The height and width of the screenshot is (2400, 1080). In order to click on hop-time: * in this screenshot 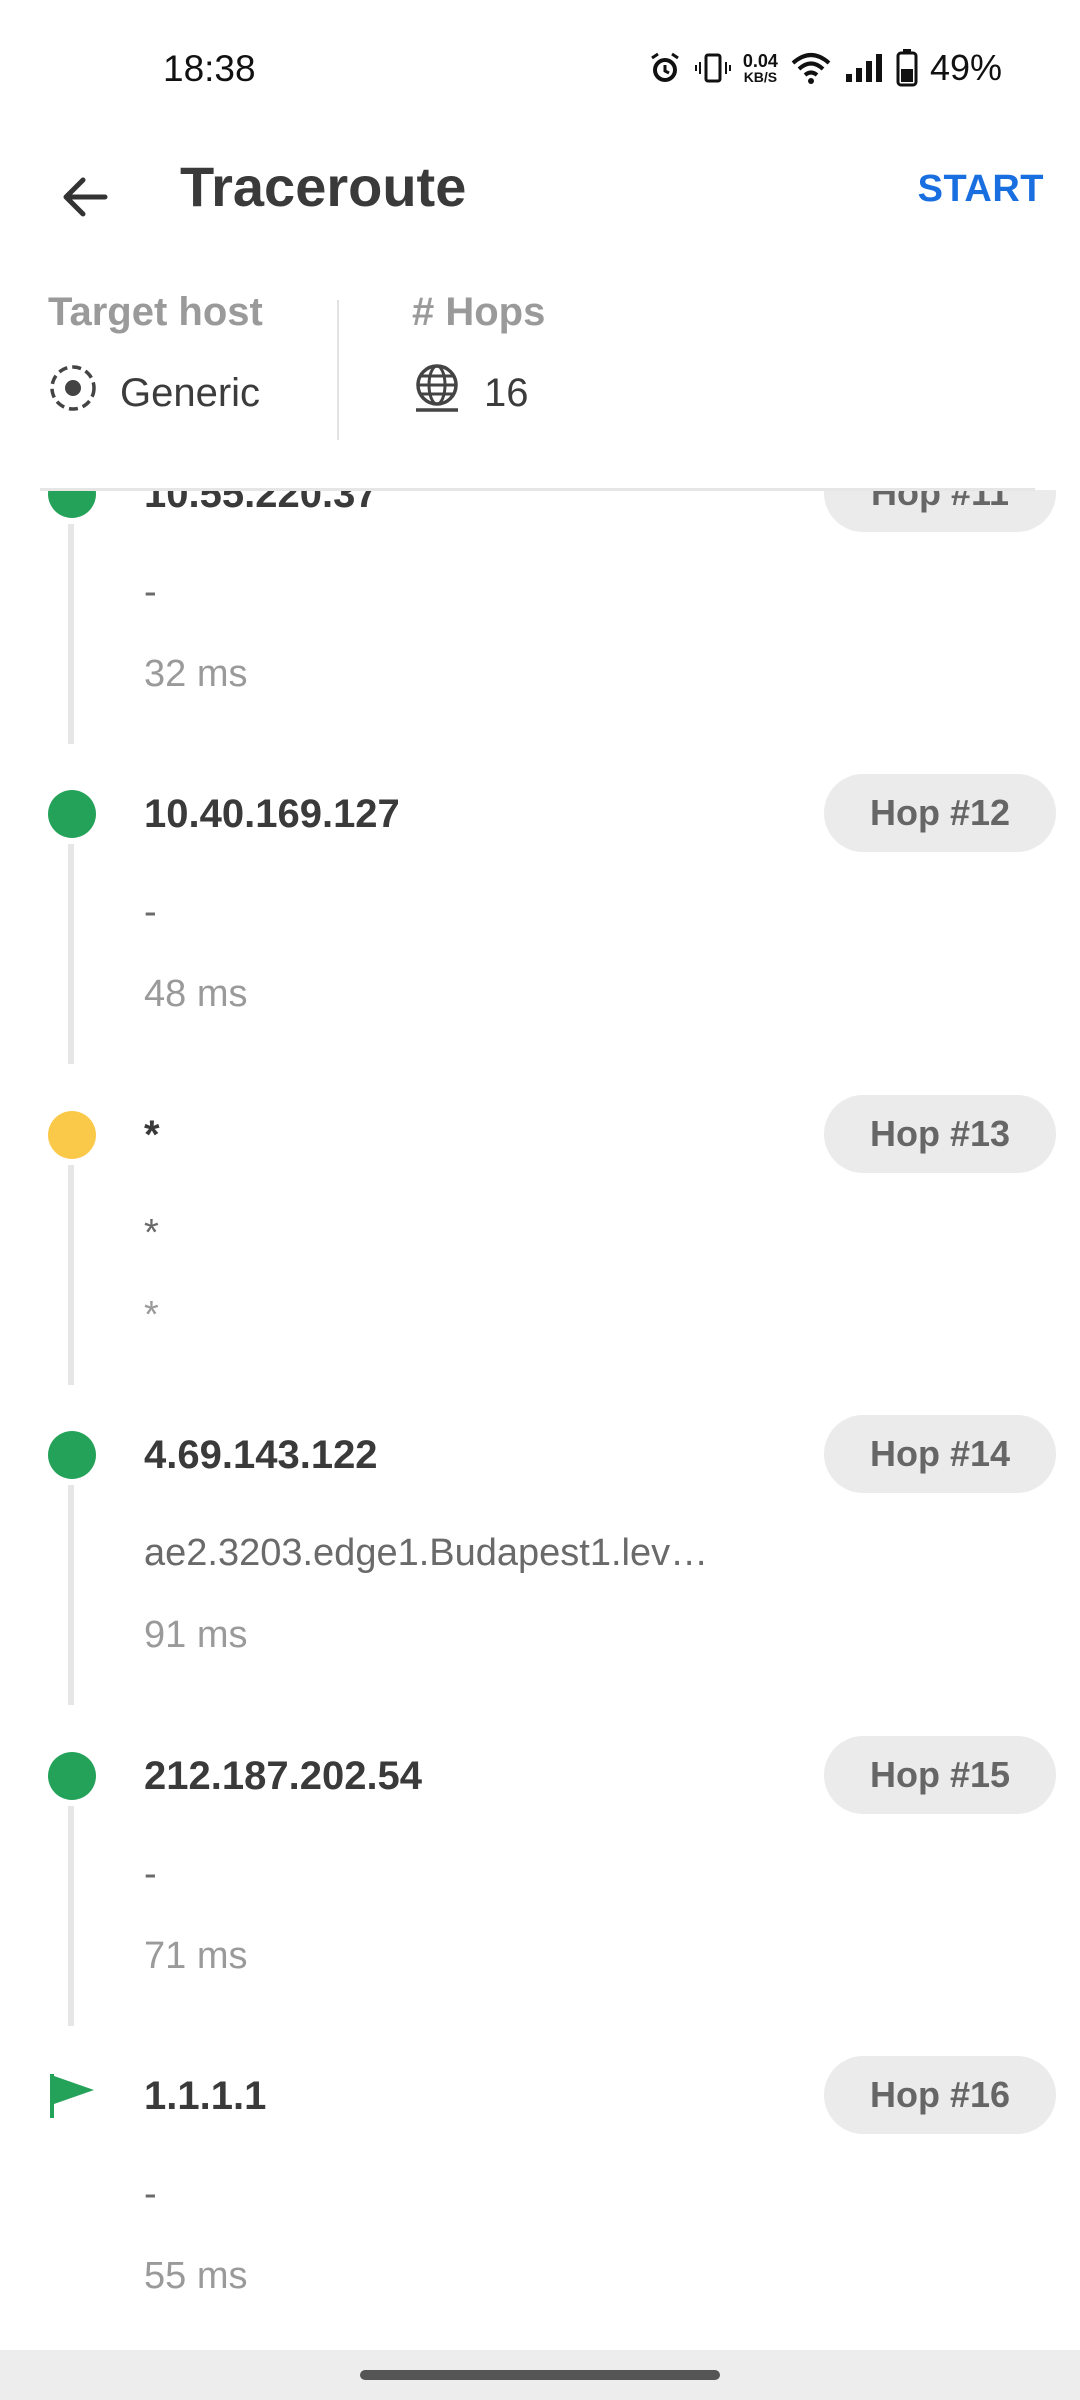, I will do `click(151, 1315)`.